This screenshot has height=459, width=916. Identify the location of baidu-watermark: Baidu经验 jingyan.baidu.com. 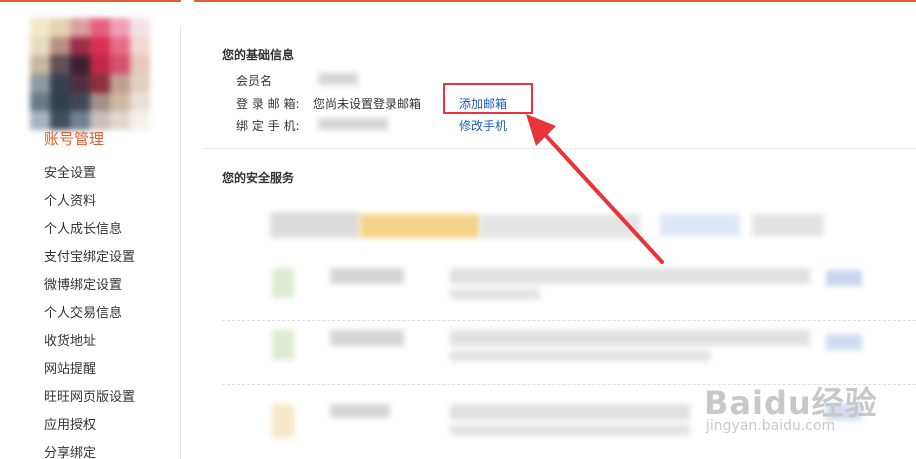
(791, 406).